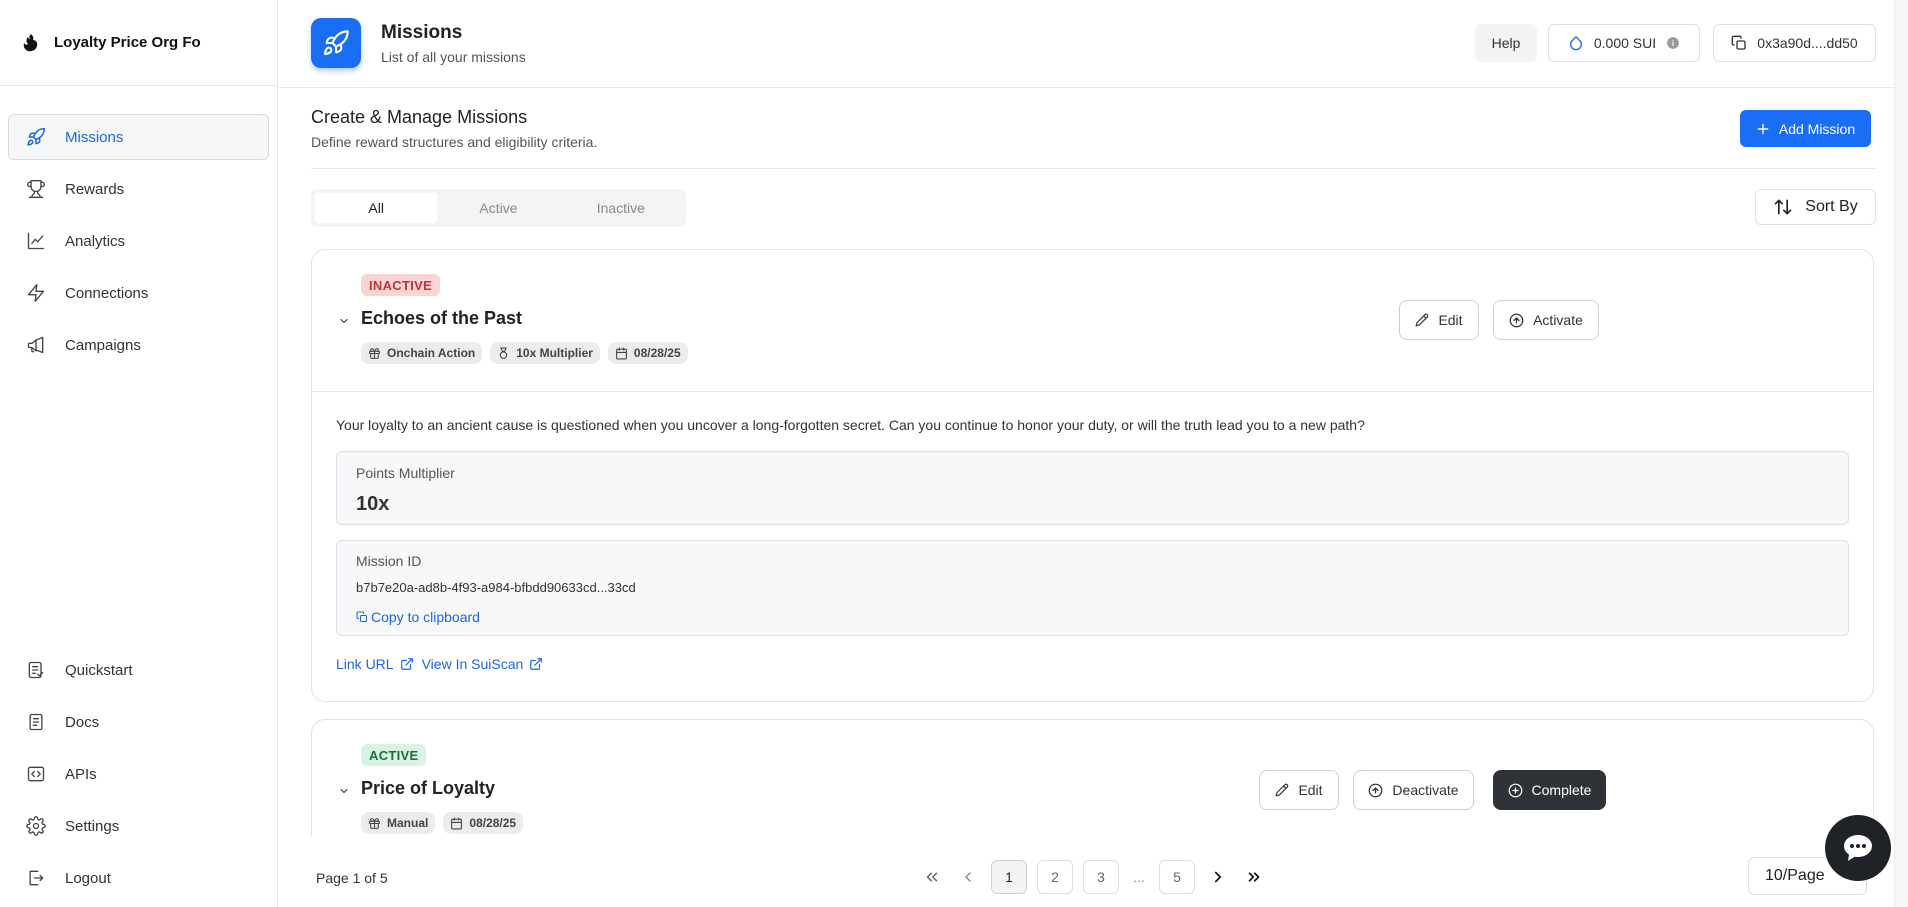  I want to click on copy-to-clipboard-link: Copy to clipboard, so click(418, 617).